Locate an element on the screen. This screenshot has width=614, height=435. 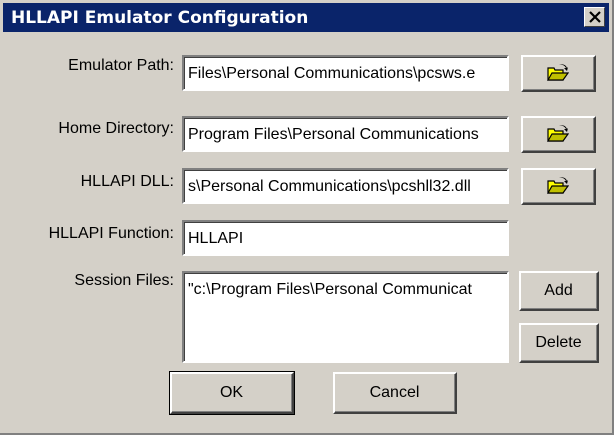
hllapi-function-field: HLLAPI is located at coordinates (345, 238).